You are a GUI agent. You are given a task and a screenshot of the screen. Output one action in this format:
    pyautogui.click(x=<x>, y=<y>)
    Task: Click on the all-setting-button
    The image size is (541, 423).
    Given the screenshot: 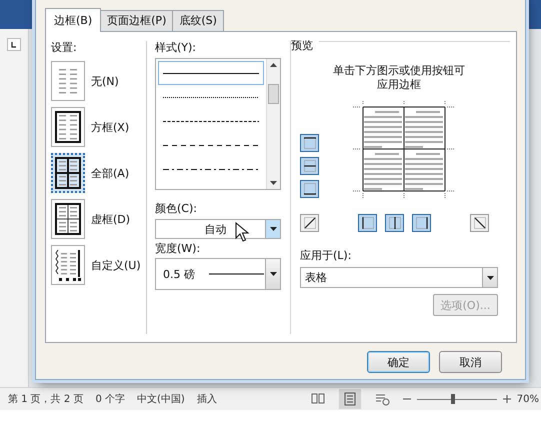 What is the action you would take?
    pyautogui.click(x=68, y=173)
    